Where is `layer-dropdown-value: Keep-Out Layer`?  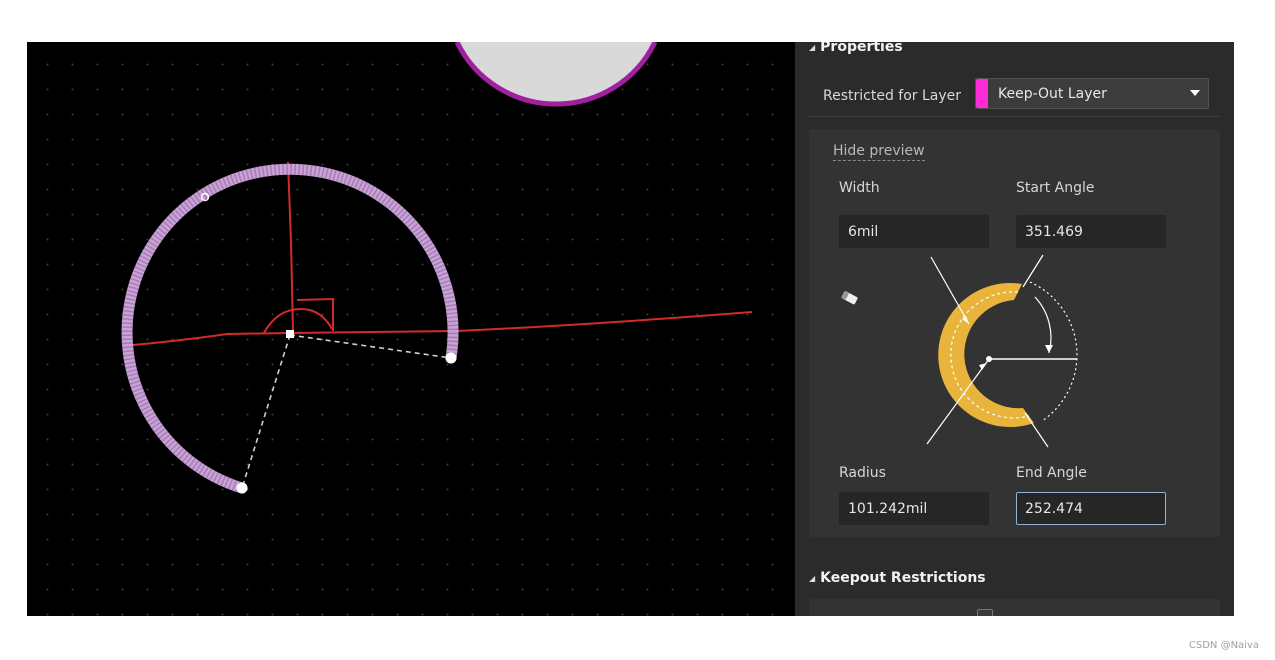 layer-dropdown-value: Keep-Out Layer is located at coordinates (1052, 93).